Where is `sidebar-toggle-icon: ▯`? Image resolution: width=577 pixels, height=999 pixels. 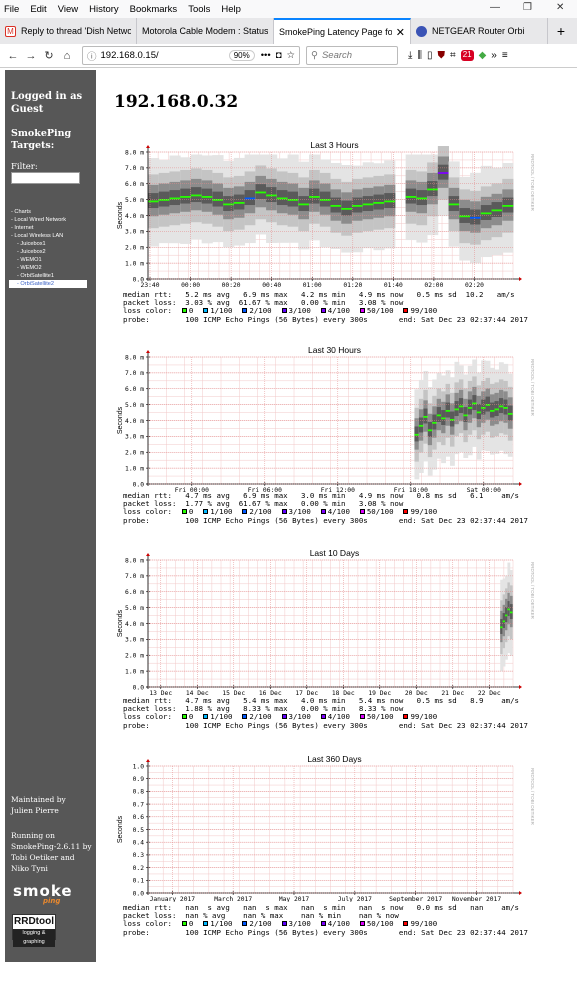 sidebar-toggle-icon: ▯ is located at coordinates (430, 55).